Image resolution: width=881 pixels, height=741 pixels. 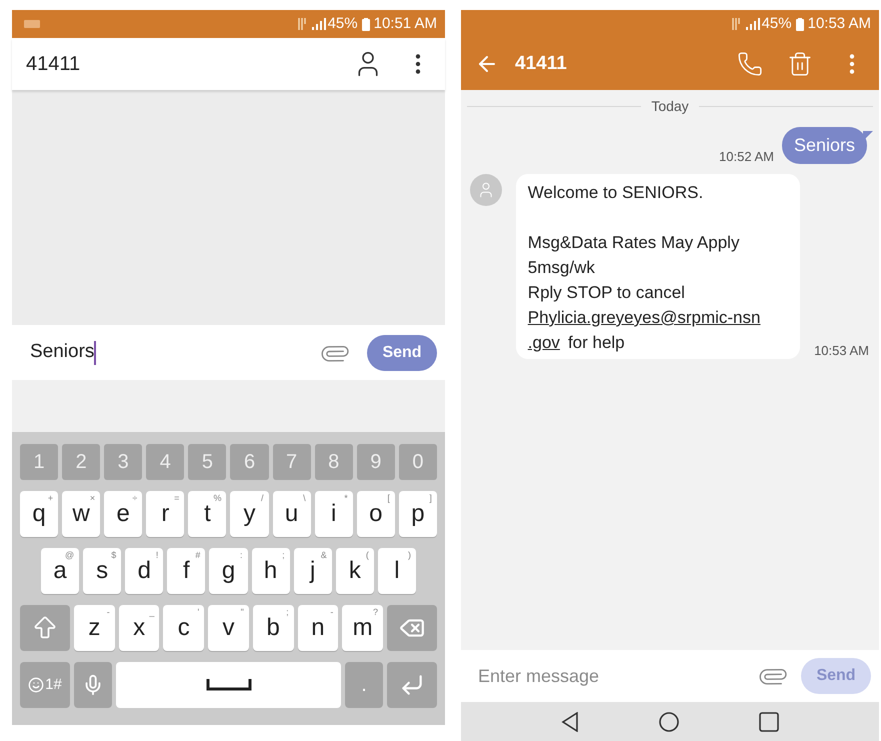 What do you see at coordinates (39, 514) in the screenshot?
I see `keyboard-key: q +` at bounding box center [39, 514].